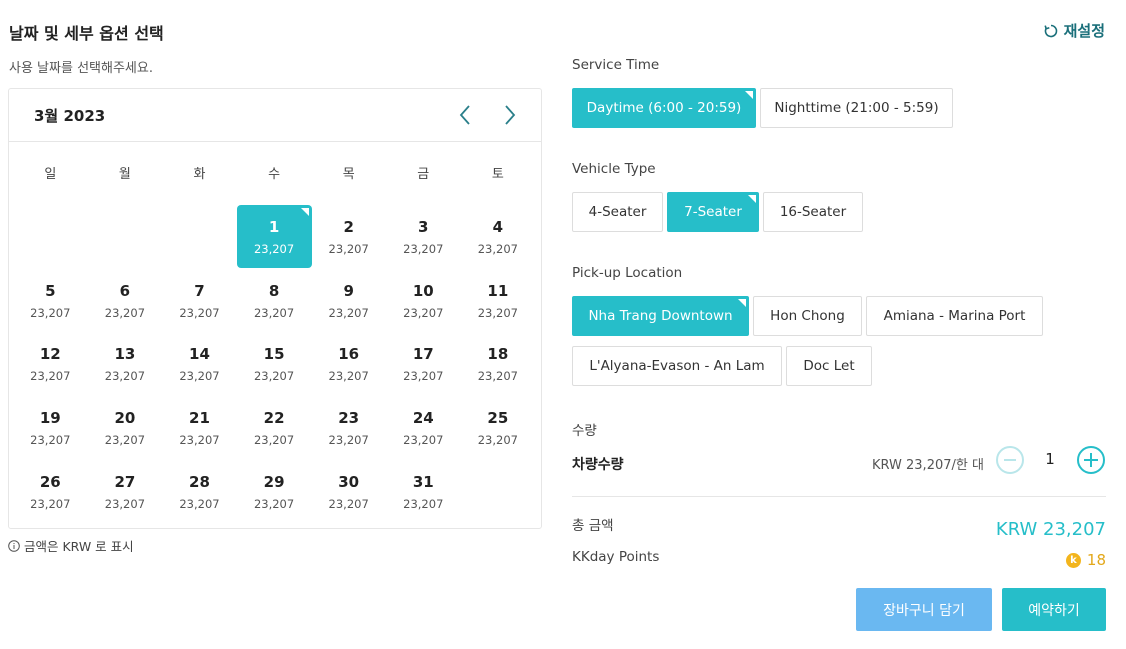 Image resolution: width=1126 pixels, height=649 pixels. I want to click on calendar-day: 5 23,207, so click(50, 301).